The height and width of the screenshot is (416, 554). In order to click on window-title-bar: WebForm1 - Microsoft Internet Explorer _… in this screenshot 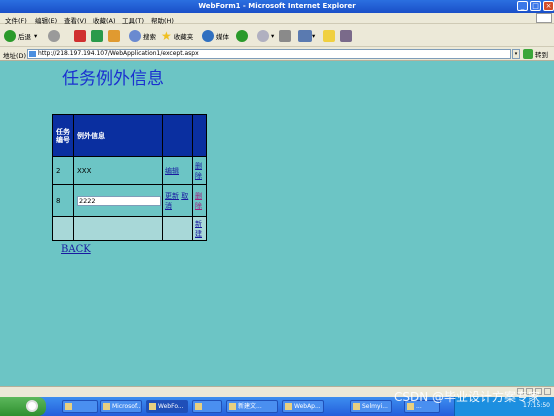, I will do `click(277, 6)`.